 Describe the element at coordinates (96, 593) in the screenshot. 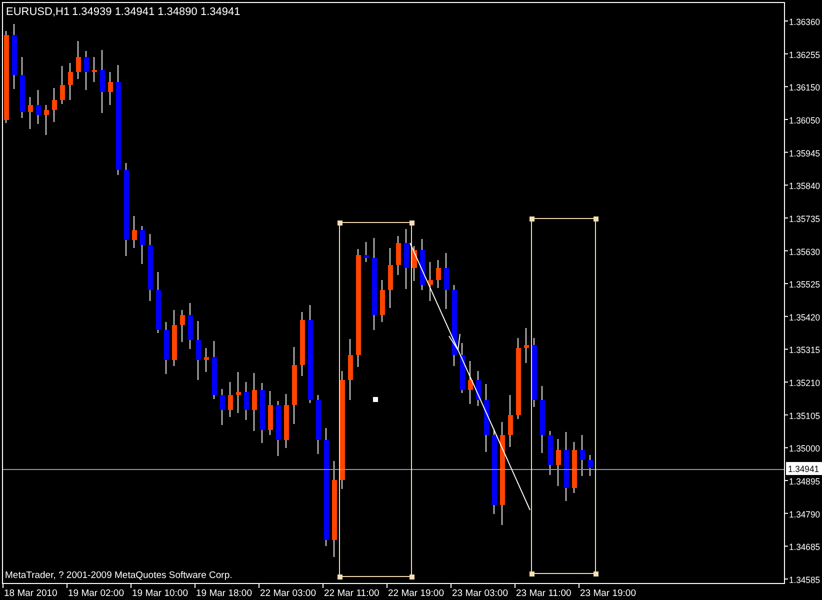

I see `time-label: 19 Mar 02:00` at that location.